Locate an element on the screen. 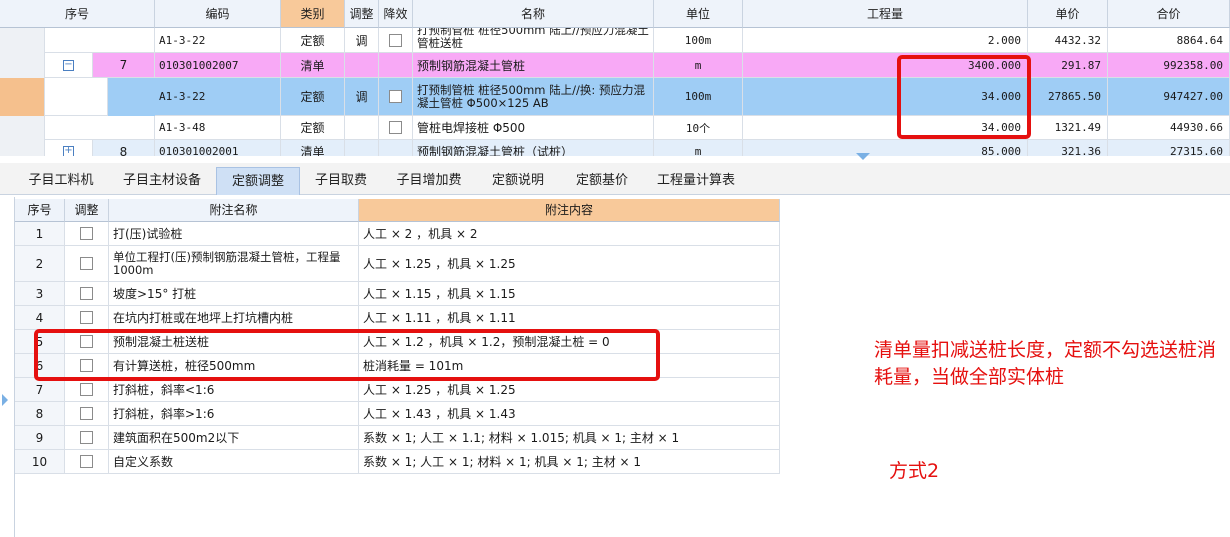 The width and height of the screenshot is (1230, 537). col-header-note-content: 附注内容 is located at coordinates (569, 210).